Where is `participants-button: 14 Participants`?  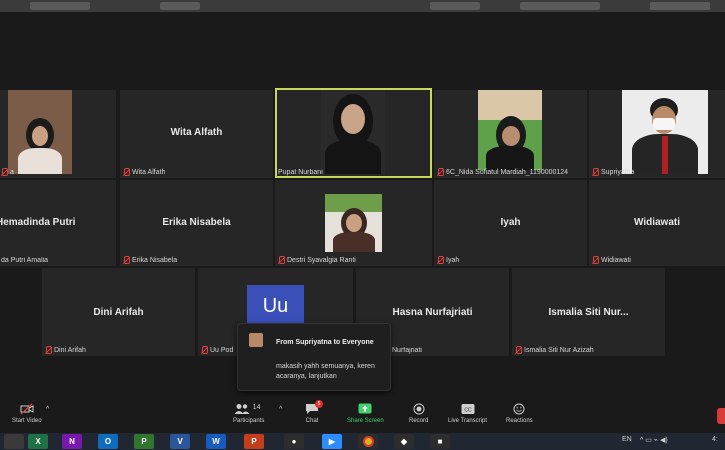 participants-button: 14 Participants is located at coordinates (248, 413).